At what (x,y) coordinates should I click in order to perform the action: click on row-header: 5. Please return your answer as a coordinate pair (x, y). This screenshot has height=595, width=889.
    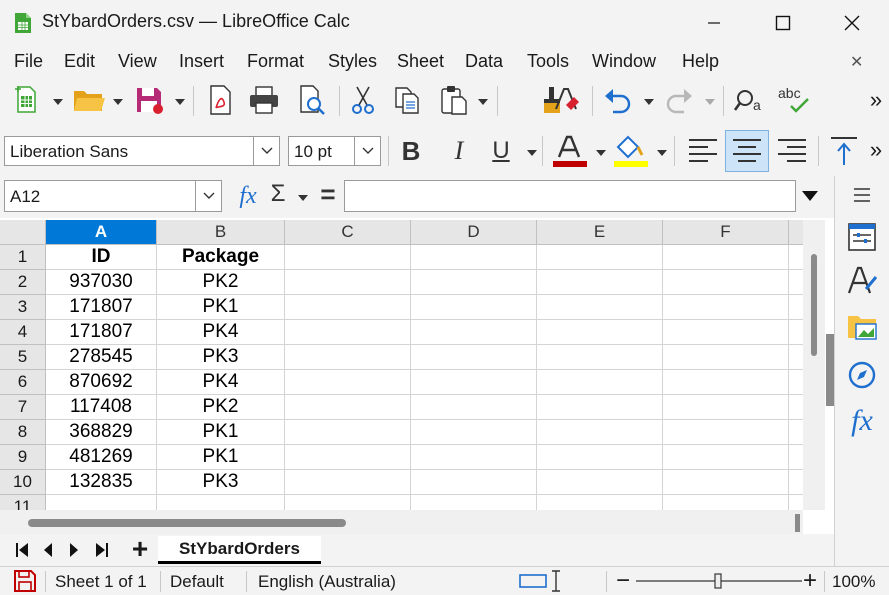
    Looking at the image, I should click on (23, 357).